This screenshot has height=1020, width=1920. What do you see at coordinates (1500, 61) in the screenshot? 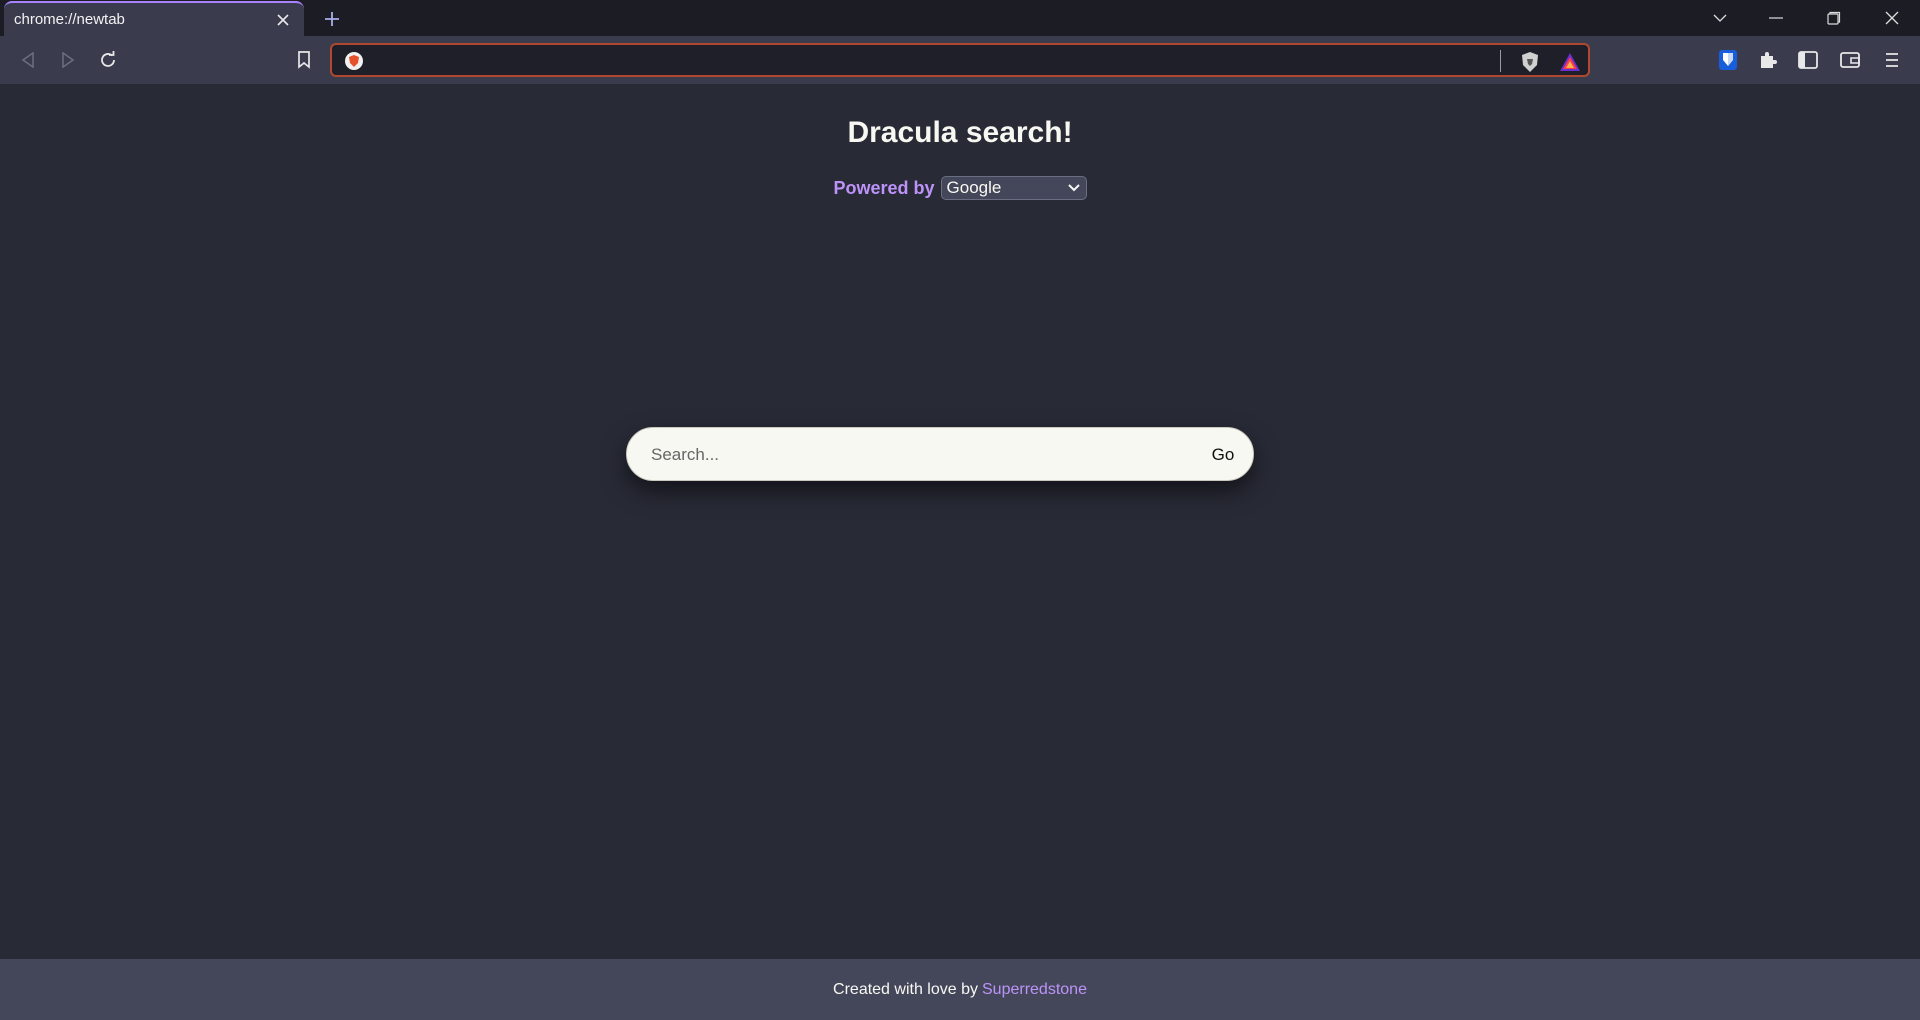
I see `address-separator` at bounding box center [1500, 61].